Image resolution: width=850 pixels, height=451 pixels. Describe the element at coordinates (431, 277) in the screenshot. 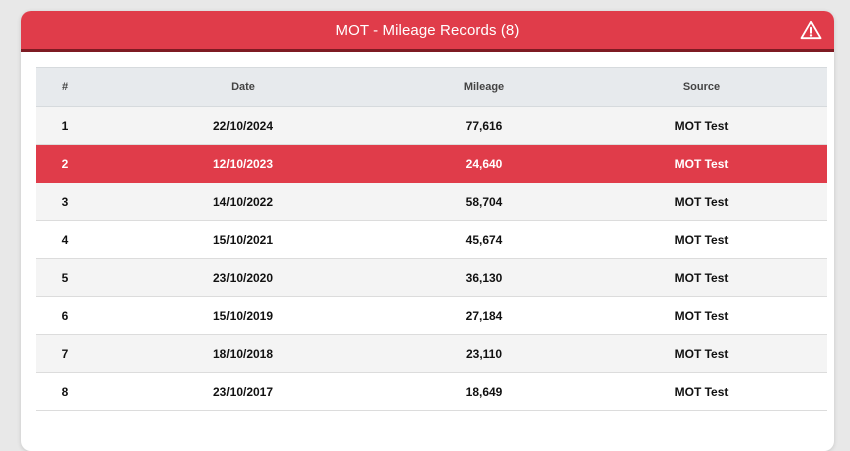

I see `table-row: 5 23/10/2020 36,130 MOT Test` at that location.